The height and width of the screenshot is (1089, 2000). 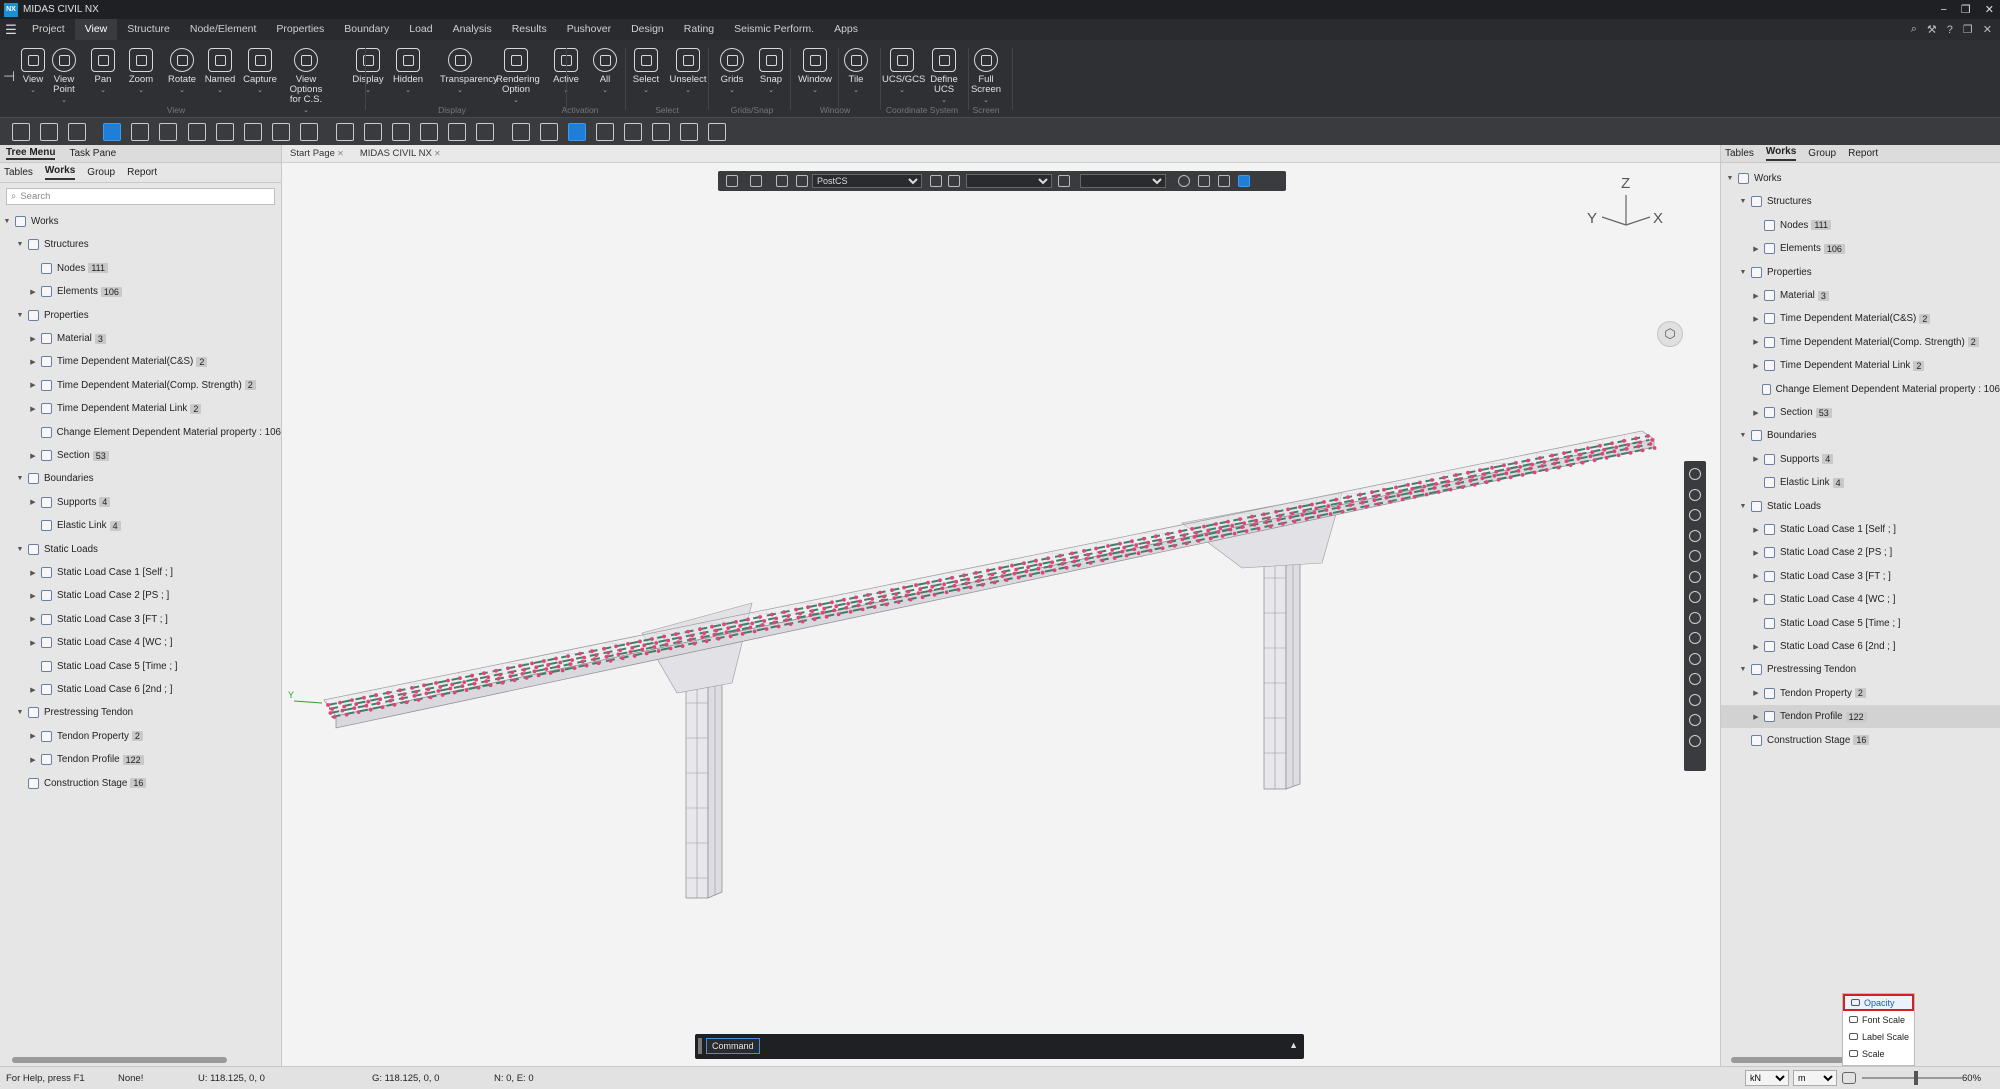 What do you see at coordinates (1860, 529) in the screenshot?
I see `rtree-item-static-load-case-1-self: ▶ Static Load Case 1 [Self ; ]` at bounding box center [1860, 529].